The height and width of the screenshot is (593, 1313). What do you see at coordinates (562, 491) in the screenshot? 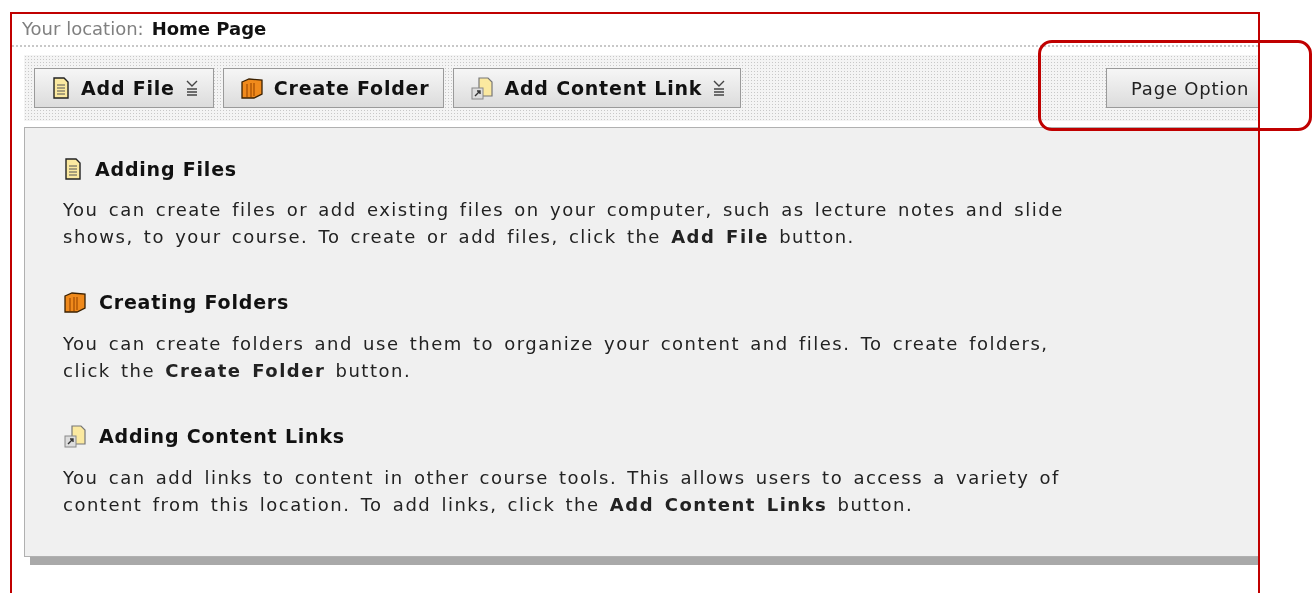
I see `section-text: You can add links to content in other course tools. This allows users to access a variety of content from this location. To add links, click the Add Content Links button.` at bounding box center [562, 491].